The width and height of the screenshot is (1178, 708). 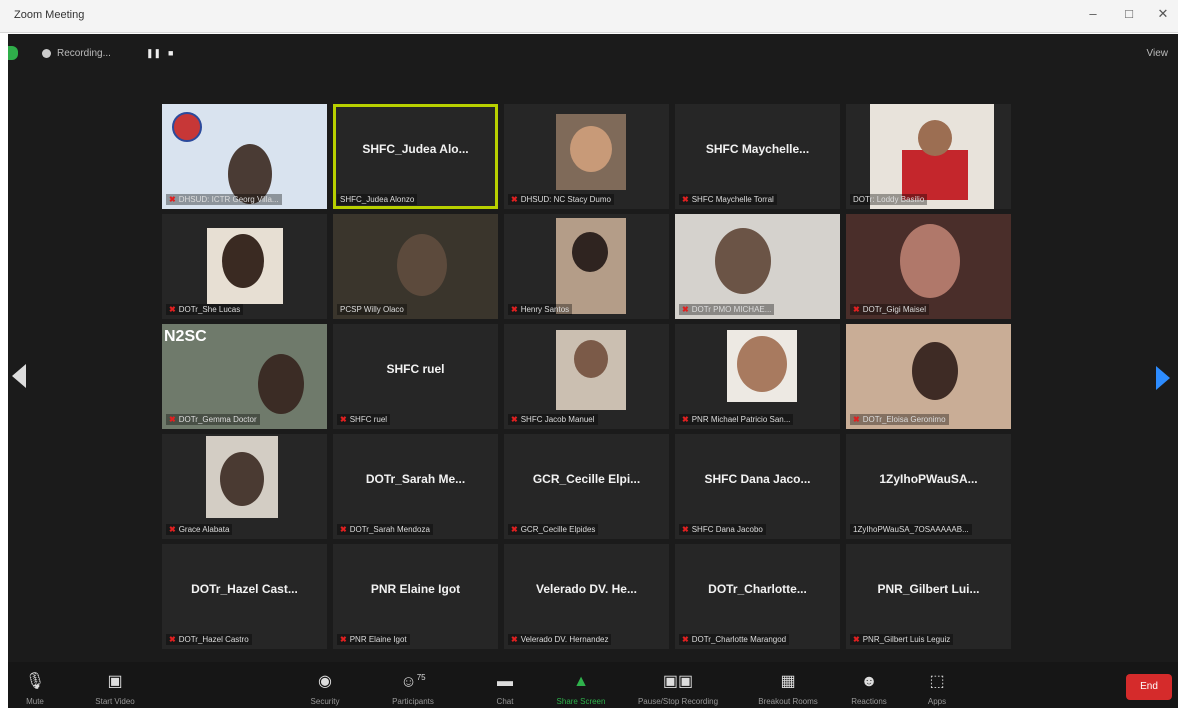 I want to click on participant-name-label: SHFC_Judea Alonzo, so click(x=377, y=199).